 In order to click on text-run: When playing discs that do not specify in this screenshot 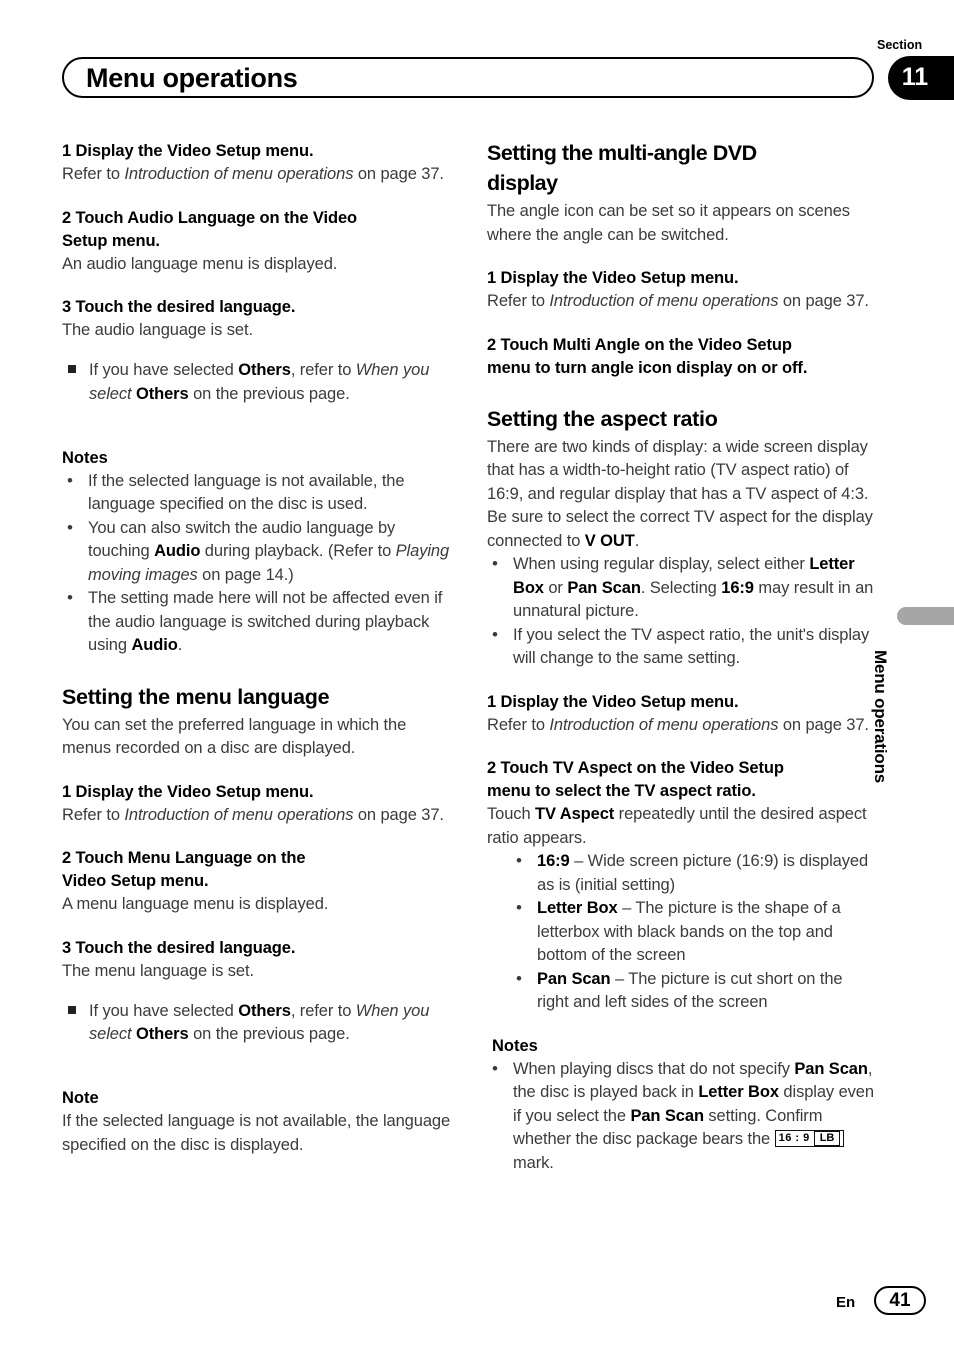, I will do `click(654, 1068)`.